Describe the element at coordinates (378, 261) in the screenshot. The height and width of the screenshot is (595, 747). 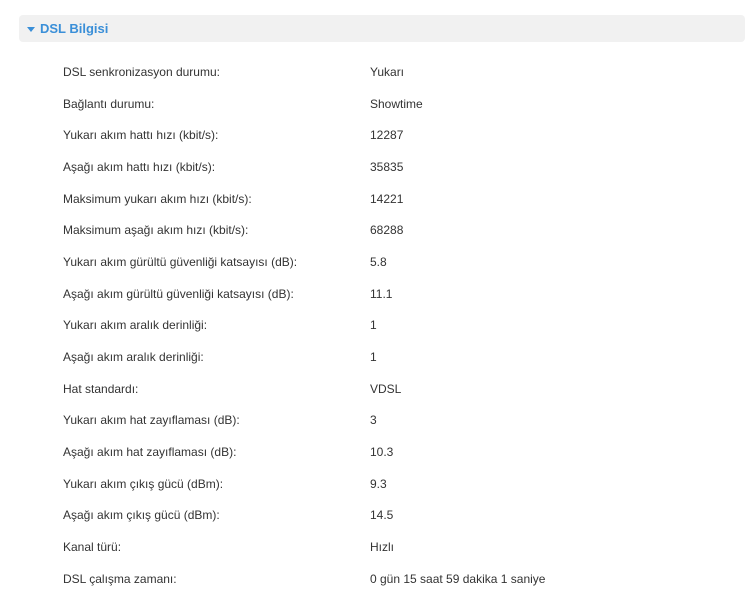
I see `row-value: 5.8` at that location.